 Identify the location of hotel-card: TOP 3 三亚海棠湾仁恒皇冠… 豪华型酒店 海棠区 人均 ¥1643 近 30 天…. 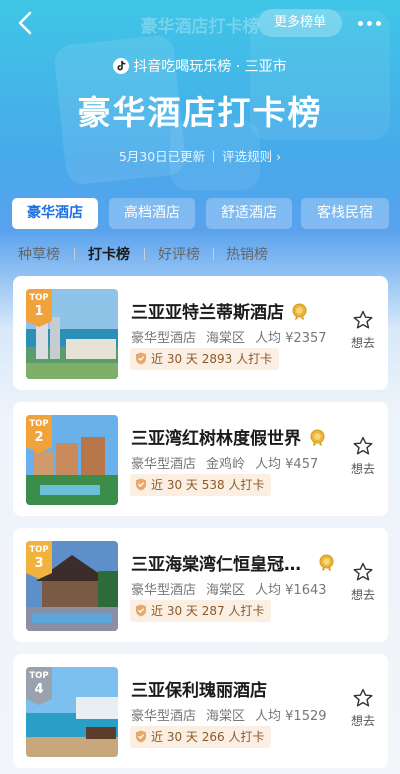
(200, 585).